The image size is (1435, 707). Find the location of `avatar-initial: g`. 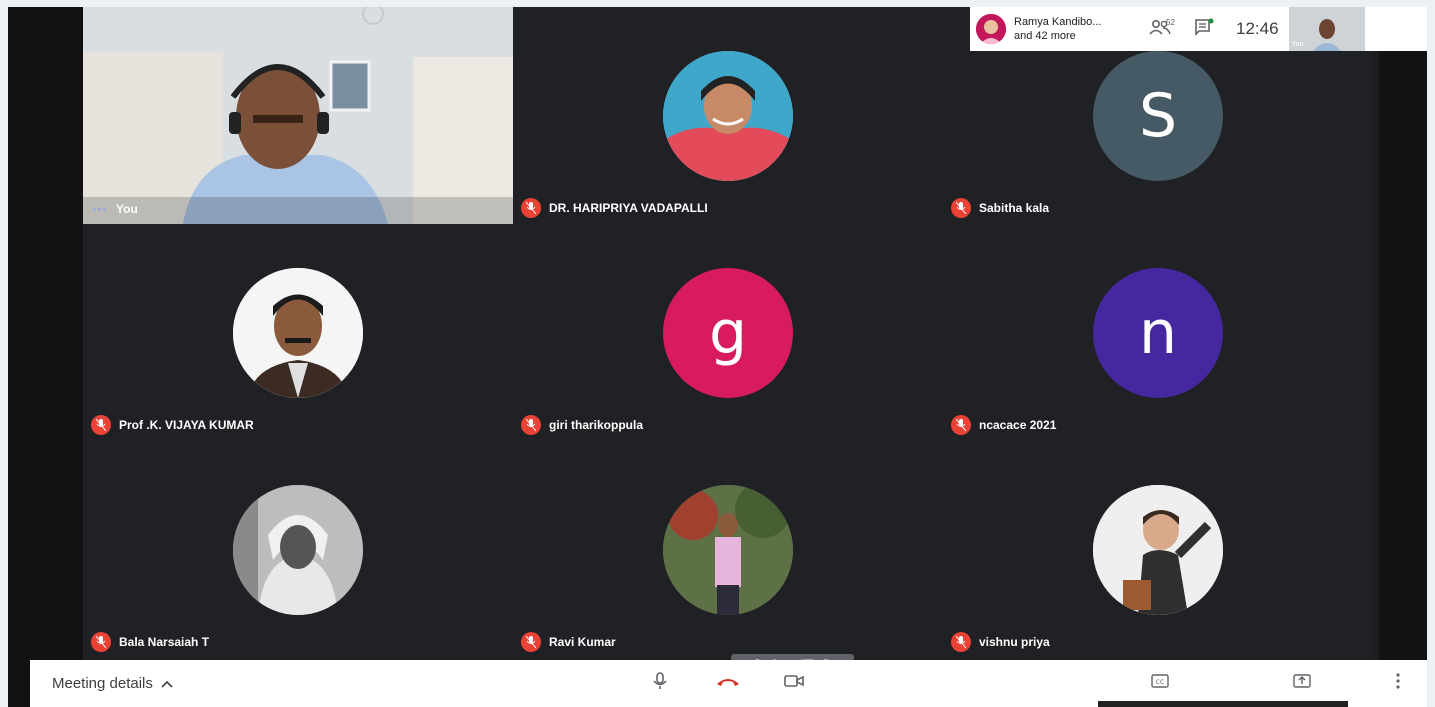

avatar-initial: g is located at coordinates (728, 333).